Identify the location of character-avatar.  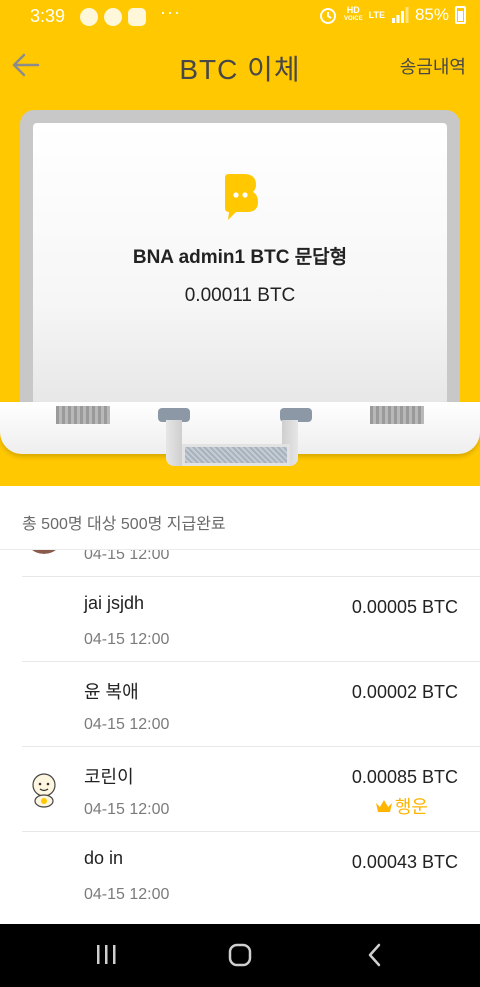
(44, 790).